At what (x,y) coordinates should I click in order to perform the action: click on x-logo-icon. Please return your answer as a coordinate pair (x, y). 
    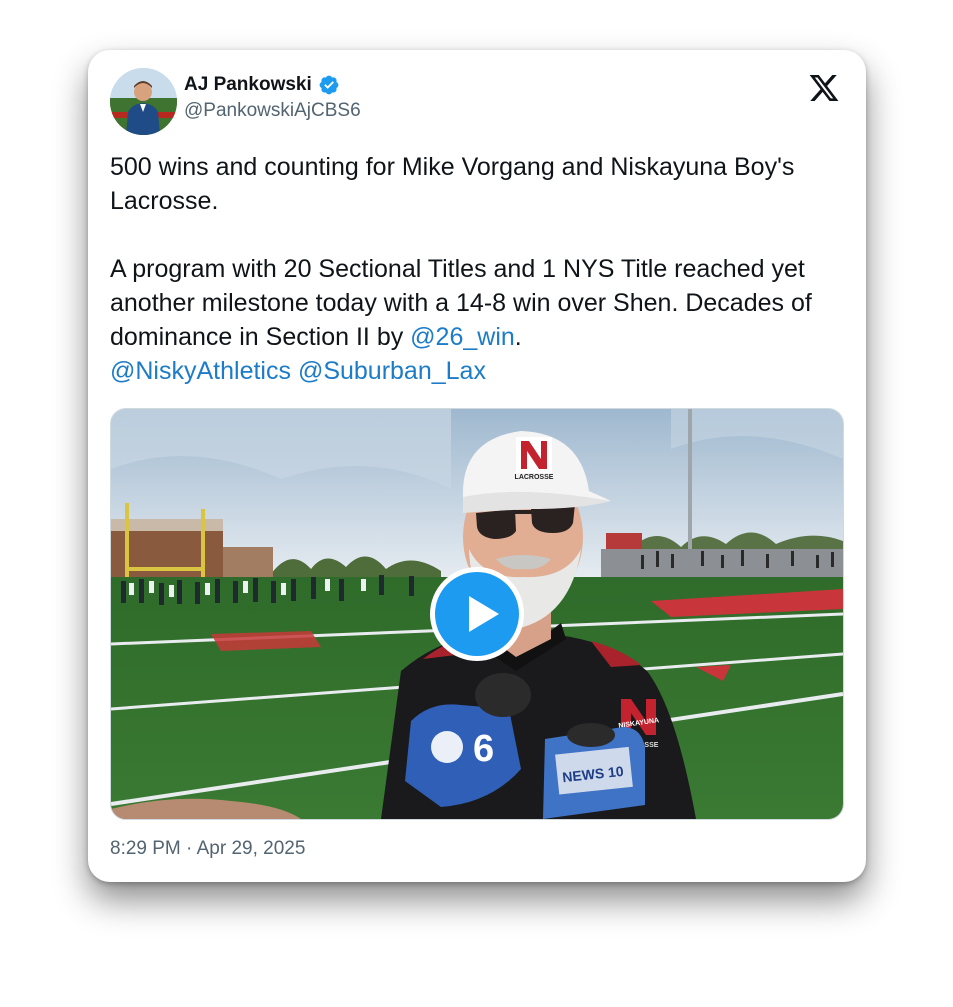
    Looking at the image, I should click on (824, 88).